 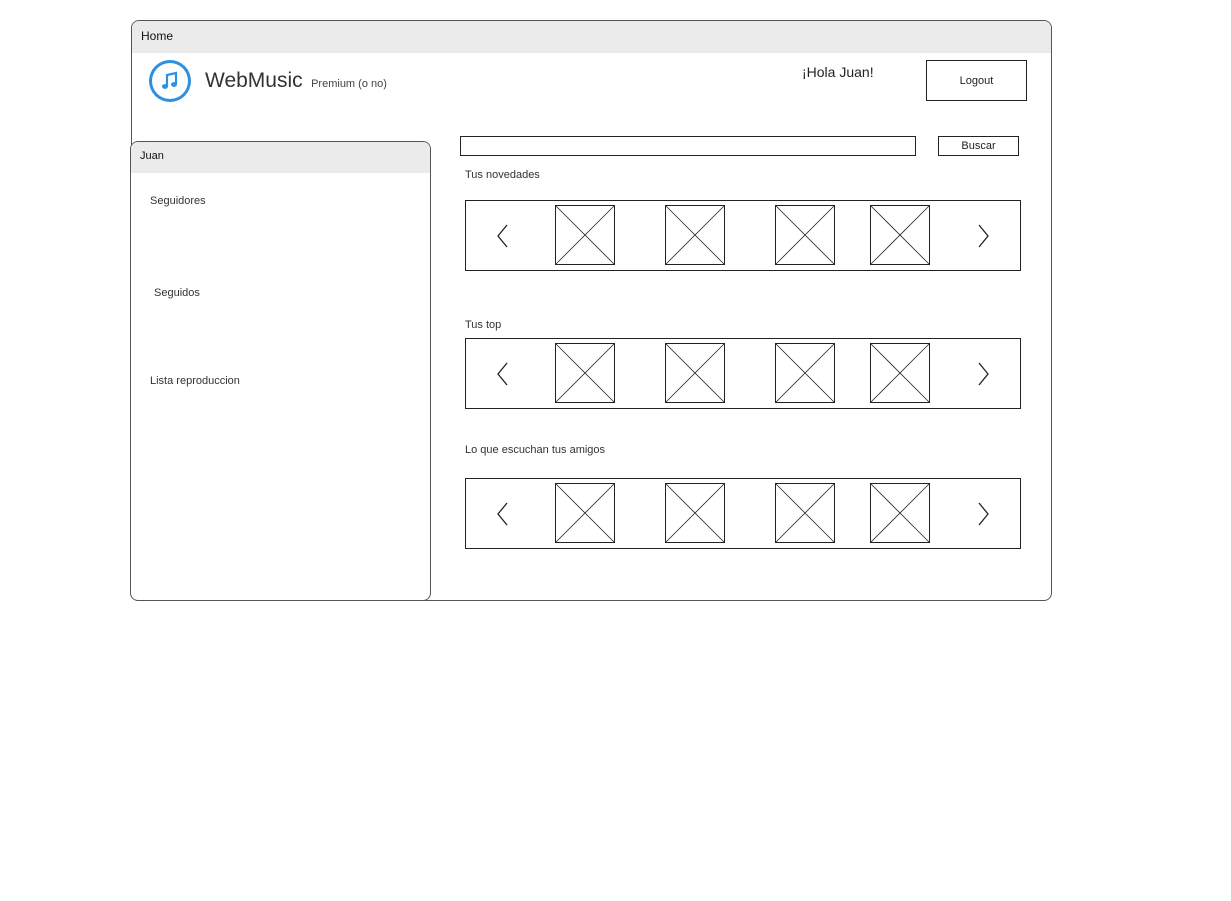 I want to click on sidebar-item-lista-reproduccion: Lista reproduccion, so click(x=195, y=381).